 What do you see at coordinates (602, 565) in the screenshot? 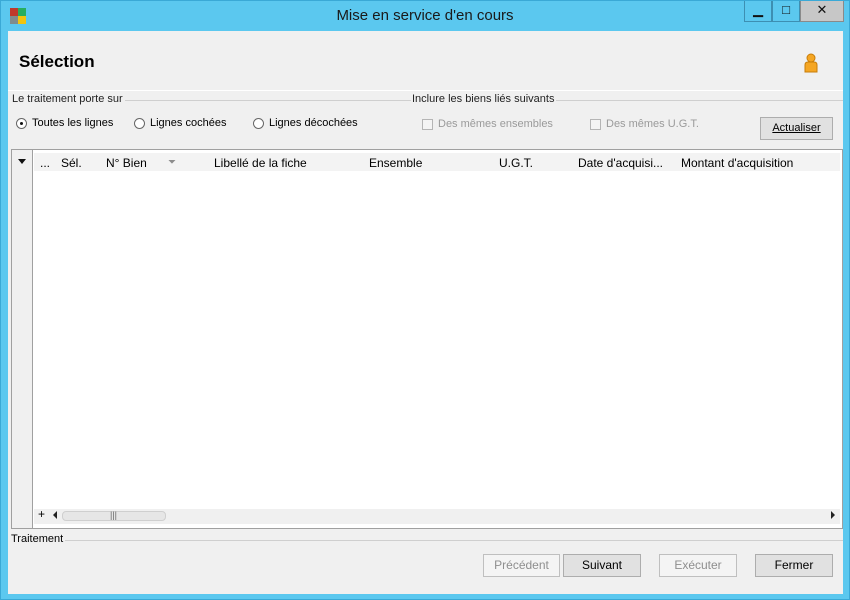
I see `next-button: Suivant` at bounding box center [602, 565].